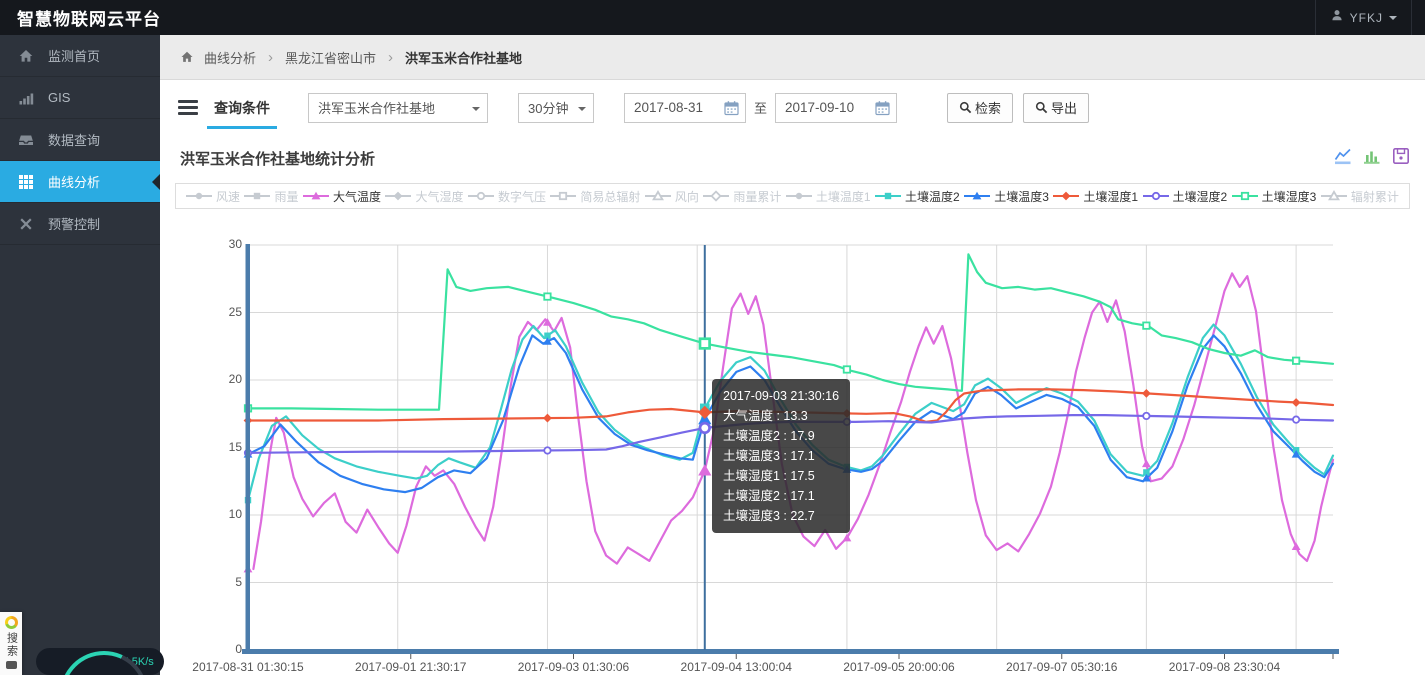  What do you see at coordinates (235, 244) in the screenshot?
I see `y-axis-label: 30` at bounding box center [235, 244].